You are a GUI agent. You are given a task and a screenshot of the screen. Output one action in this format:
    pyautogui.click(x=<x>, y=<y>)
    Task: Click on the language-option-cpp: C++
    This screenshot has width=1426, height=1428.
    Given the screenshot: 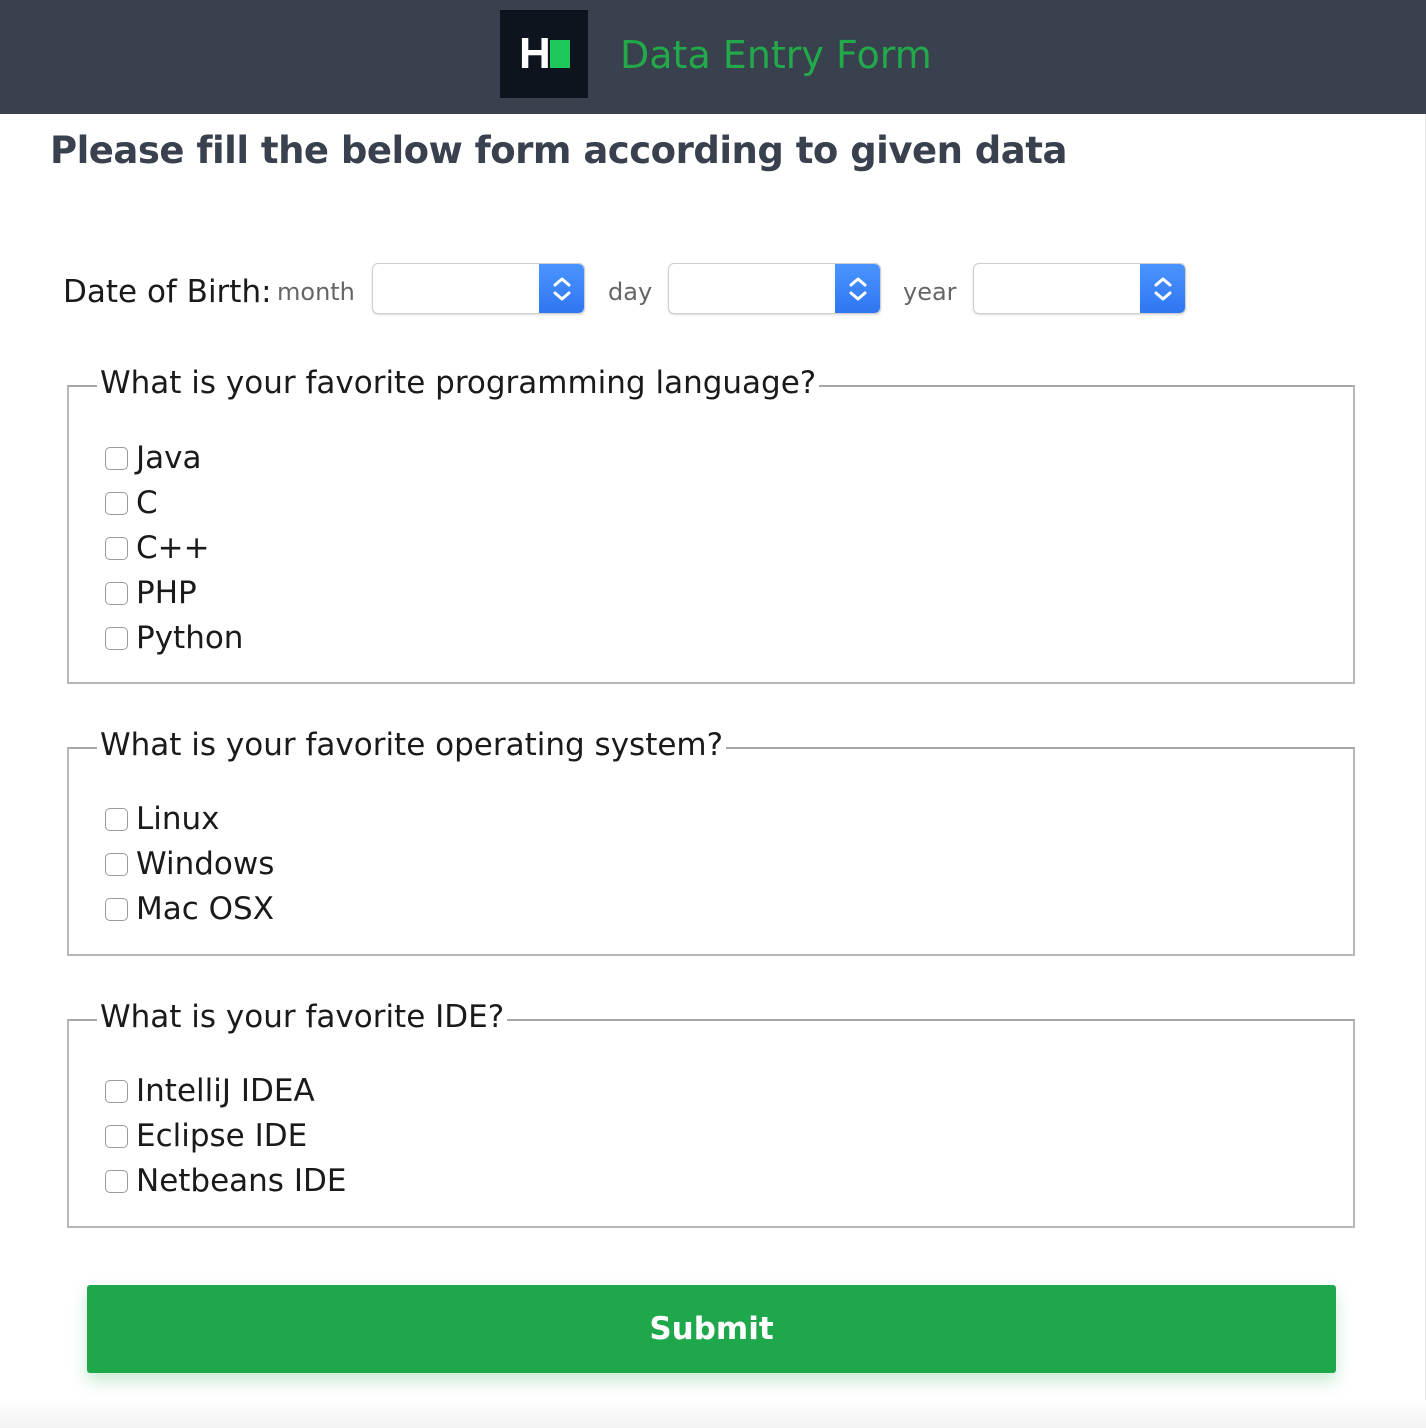 What is the action you would take?
    pyautogui.click(x=157, y=548)
    